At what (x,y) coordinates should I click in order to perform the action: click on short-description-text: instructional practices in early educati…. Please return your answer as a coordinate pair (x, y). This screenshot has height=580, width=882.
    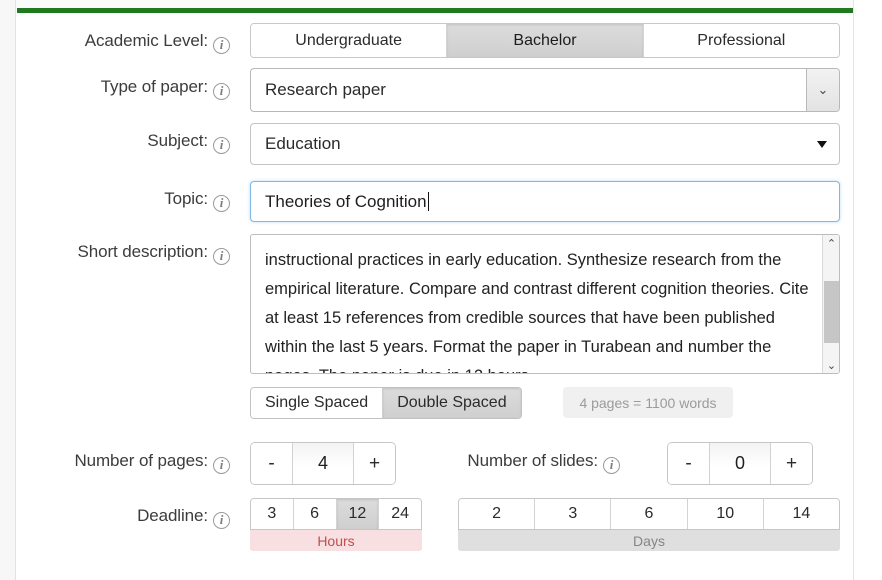
    Looking at the image, I should click on (537, 312).